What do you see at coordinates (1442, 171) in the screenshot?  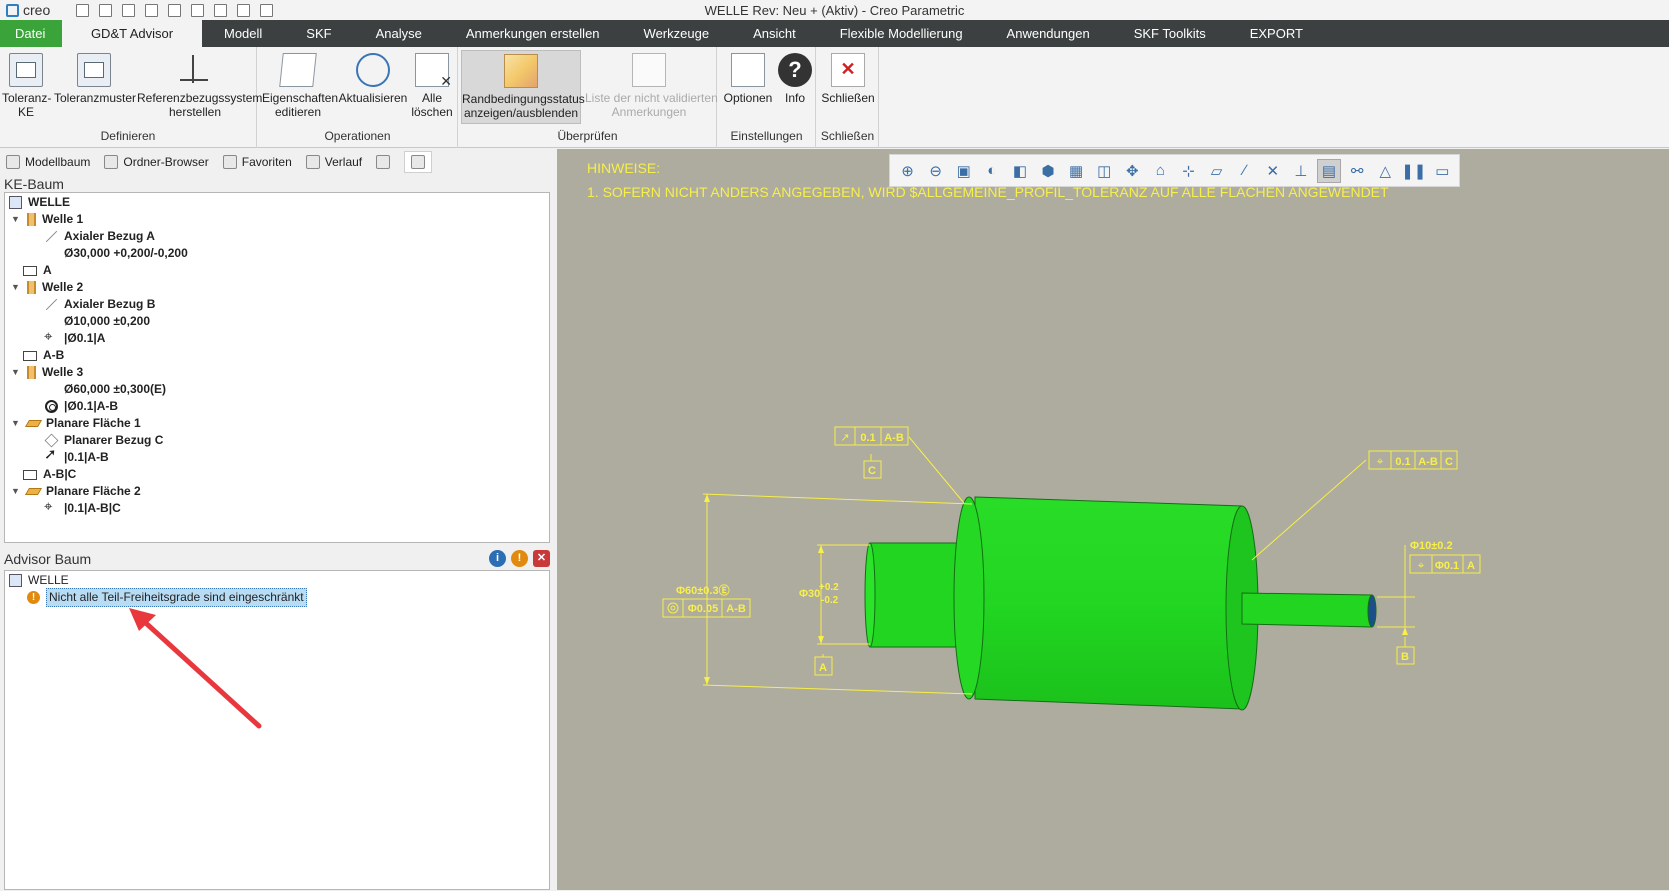 I see `collapse-icon: ▭` at bounding box center [1442, 171].